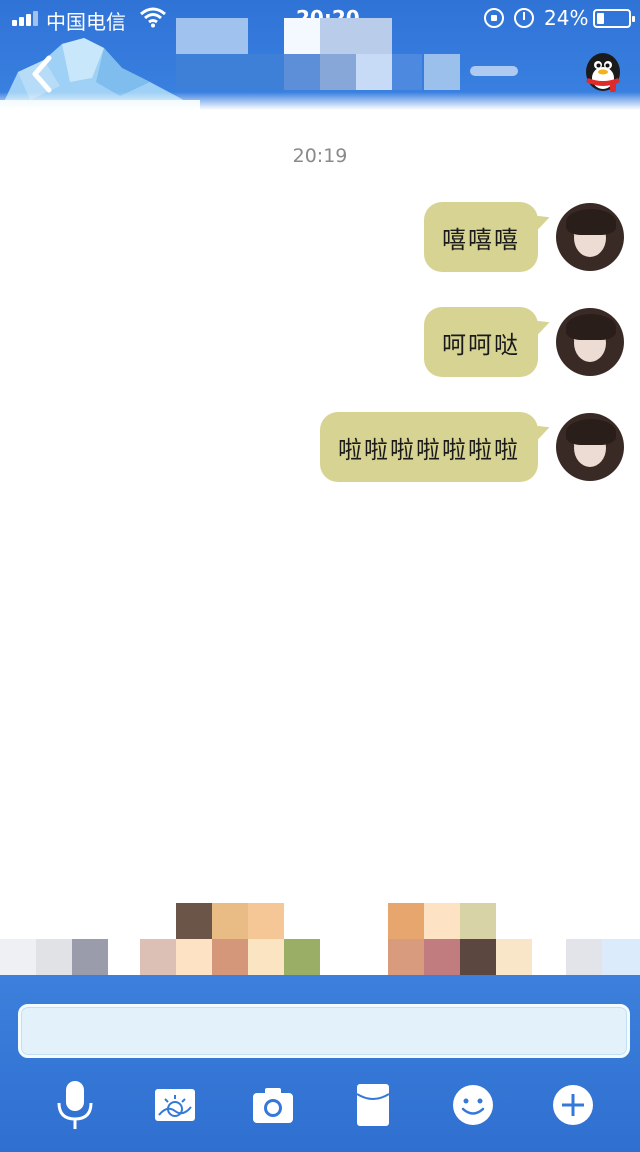 Image resolution: width=640 pixels, height=1152 pixels. I want to click on smiley-icon, so click(473, 1105).